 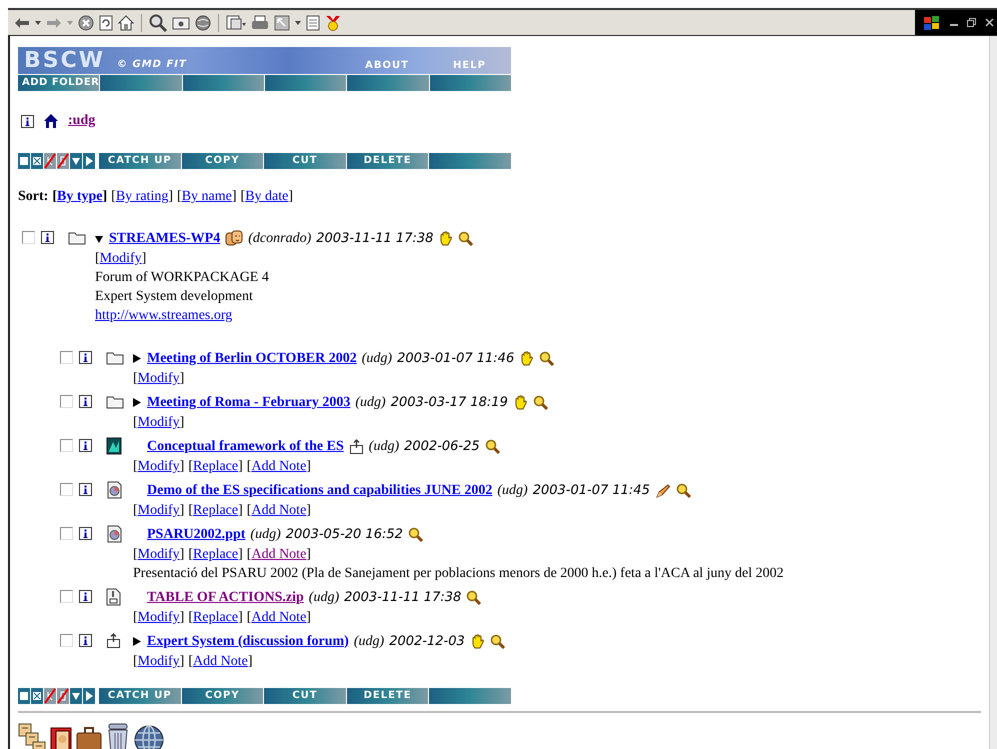 What do you see at coordinates (99, 238) in the screenshot?
I see `collapse-arrow-icon` at bounding box center [99, 238].